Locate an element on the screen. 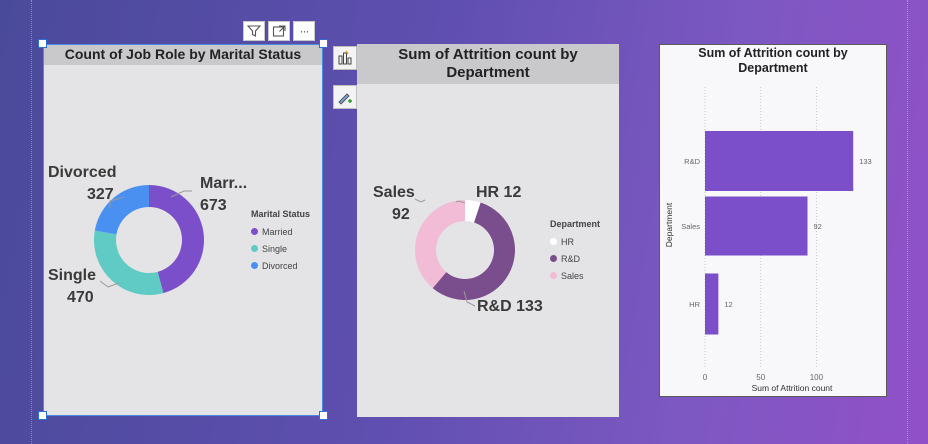  legend-label-rd: R&D is located at coordinates (571, 258).